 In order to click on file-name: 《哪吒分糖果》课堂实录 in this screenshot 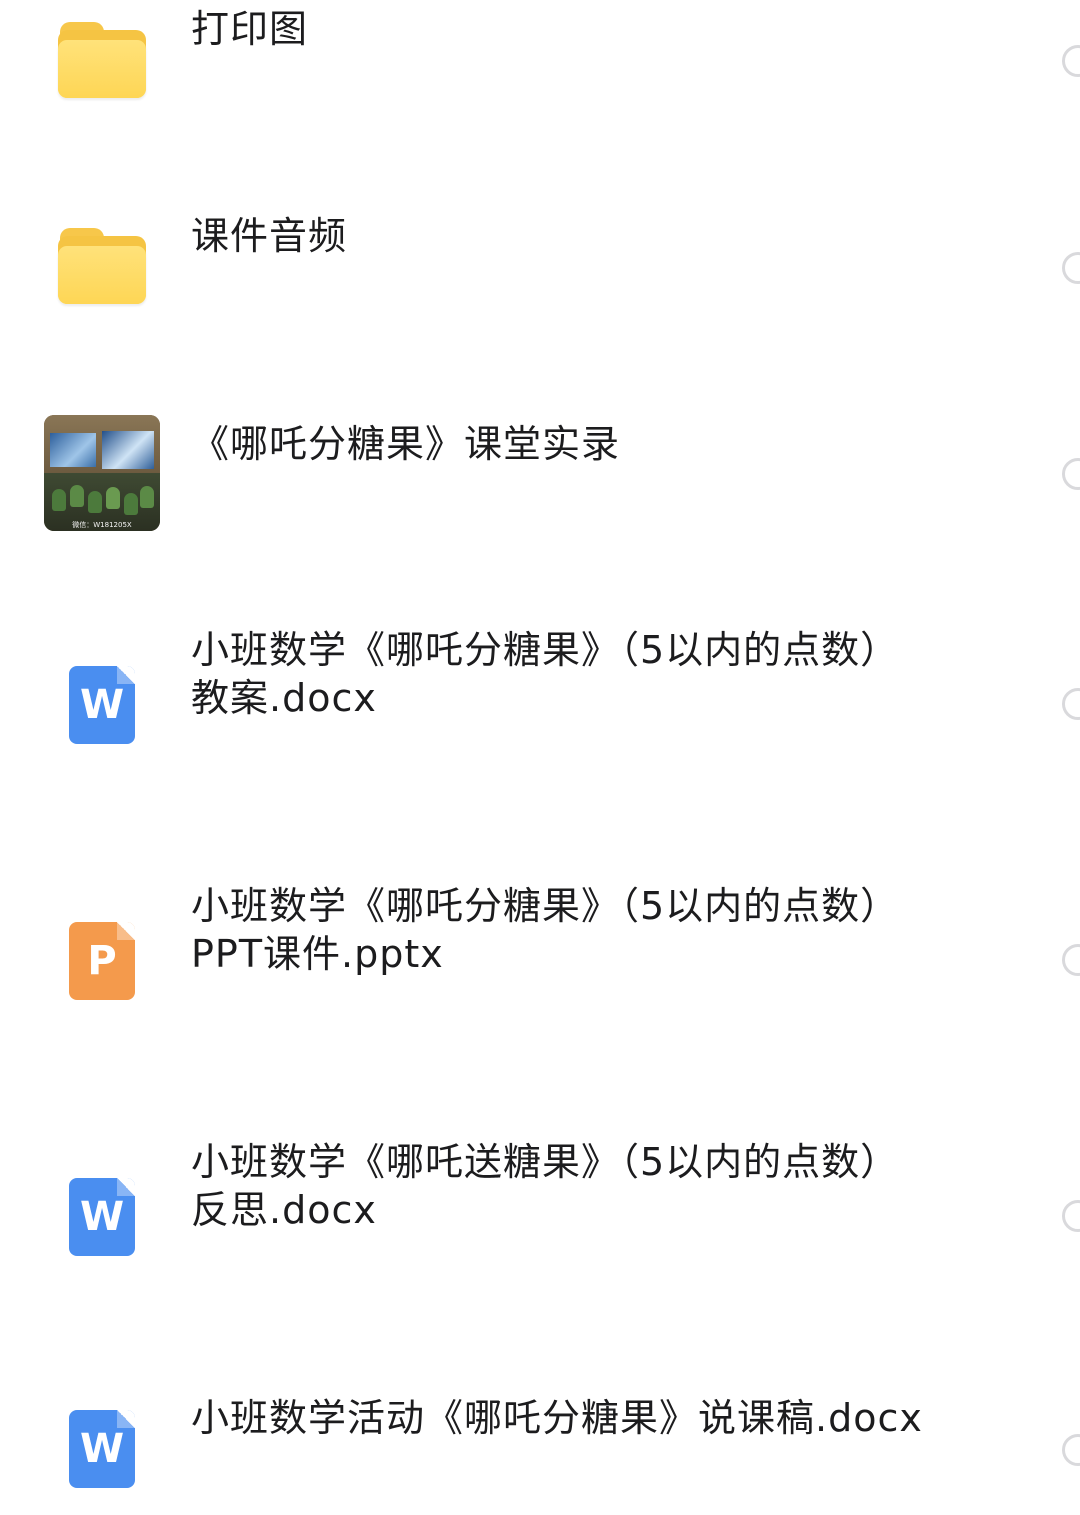, I will do `click(406, 444)`.